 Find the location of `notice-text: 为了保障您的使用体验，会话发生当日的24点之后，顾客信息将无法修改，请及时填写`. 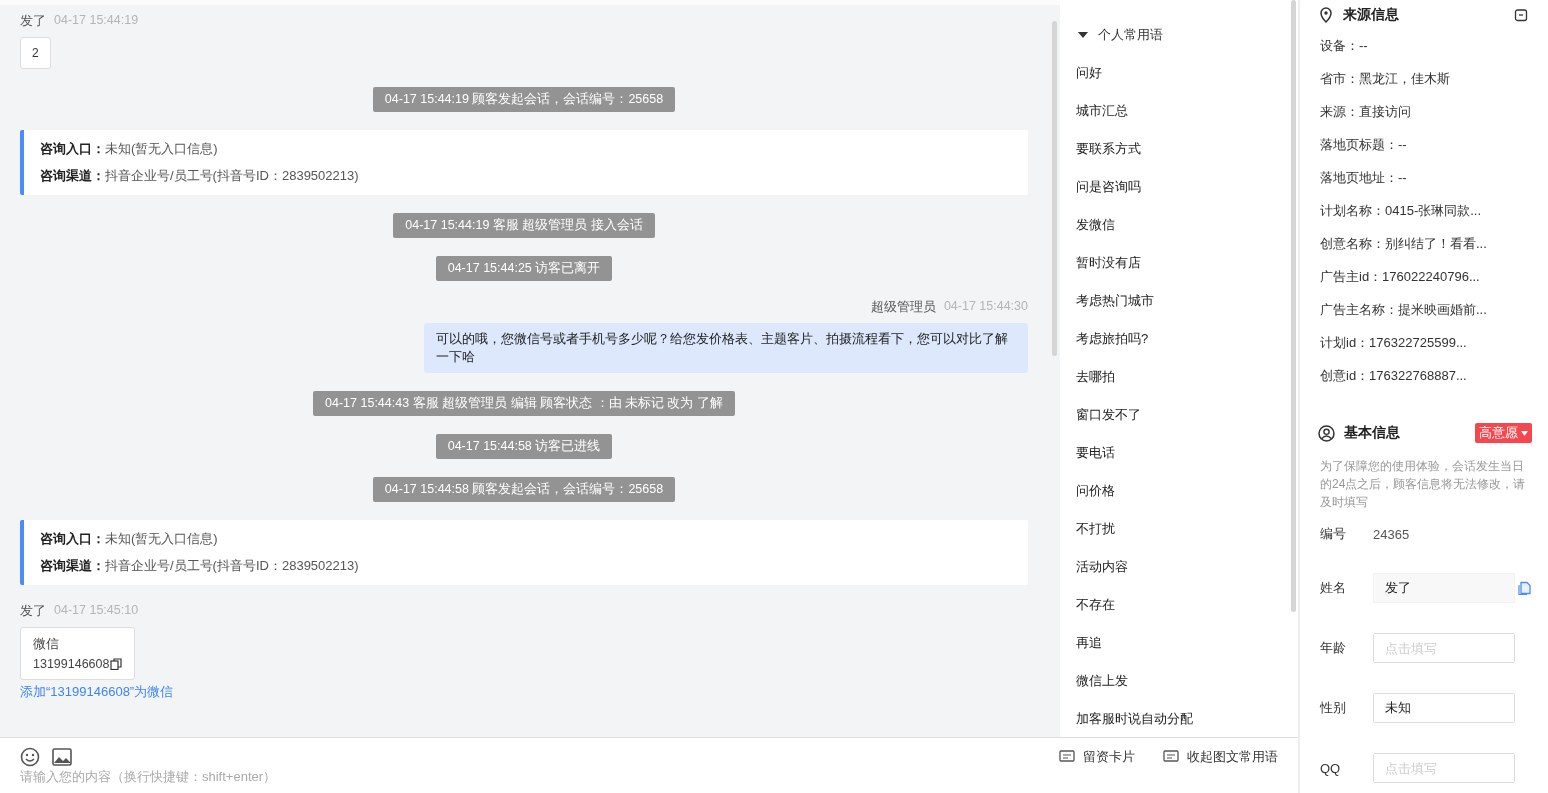

notice-text: 为了保障您的使用体验，会话发生当日的24点之后，顾客信息将无法修改，请及时填写 is located at coordinates (1423, 484).